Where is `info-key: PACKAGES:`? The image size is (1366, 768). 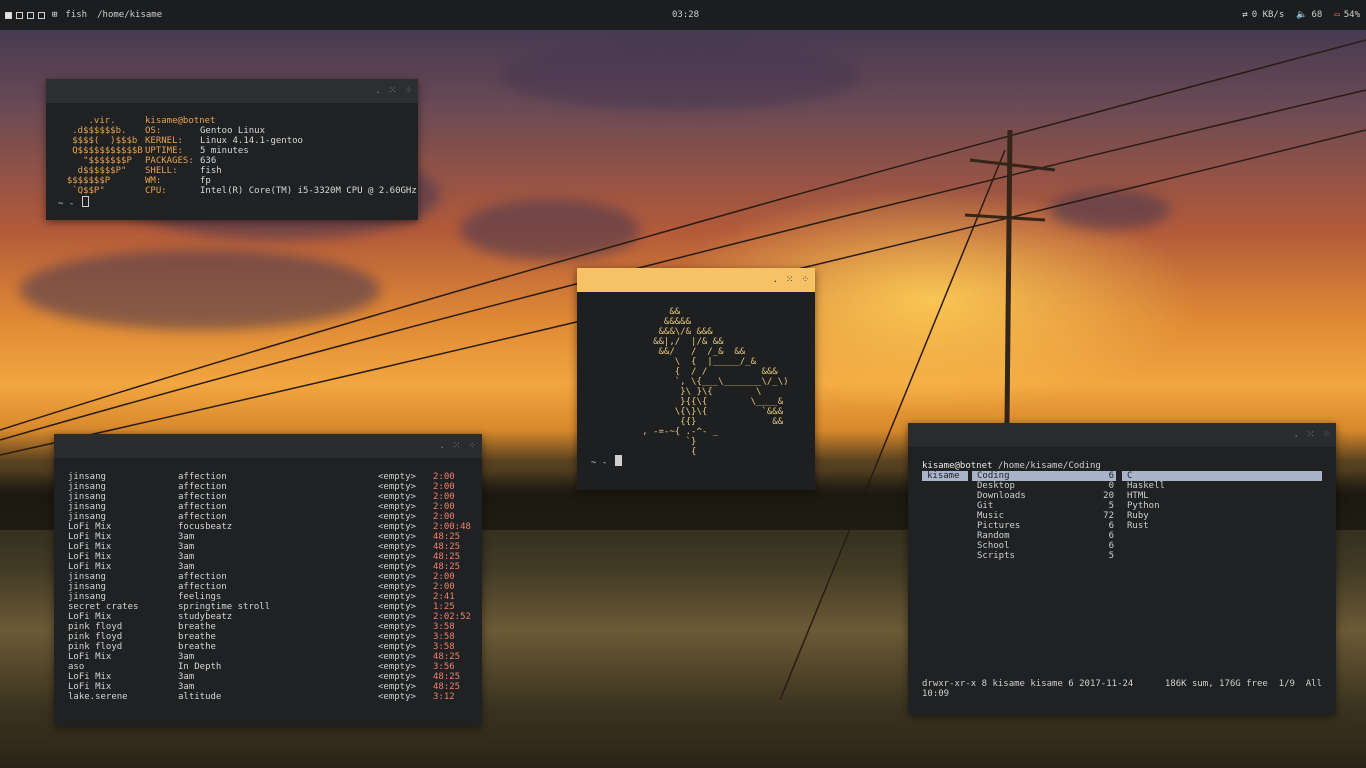
info-key: PACKAGES: is located at coordinates (169, 161).